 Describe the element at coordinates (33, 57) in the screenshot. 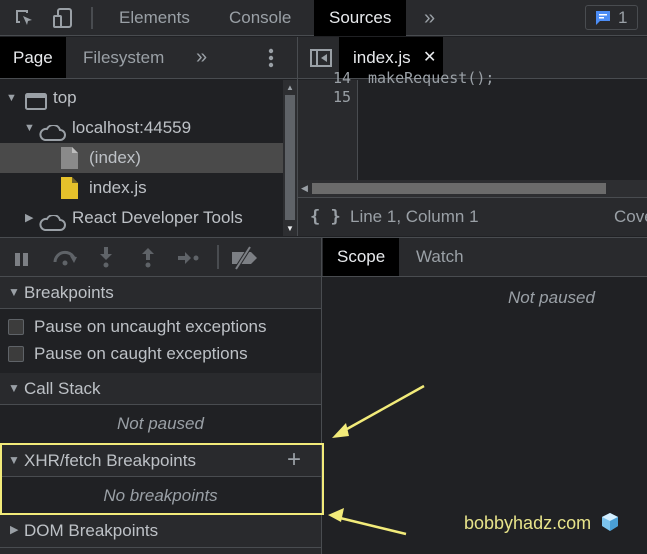

I see `tab-page: Page` at that location.